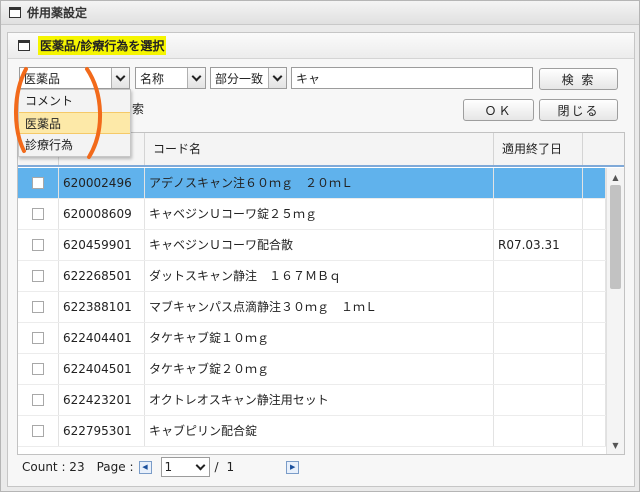 This screenshot has width=640, height=492. I want to click on match-select: 部分一致, so click(248, 78).